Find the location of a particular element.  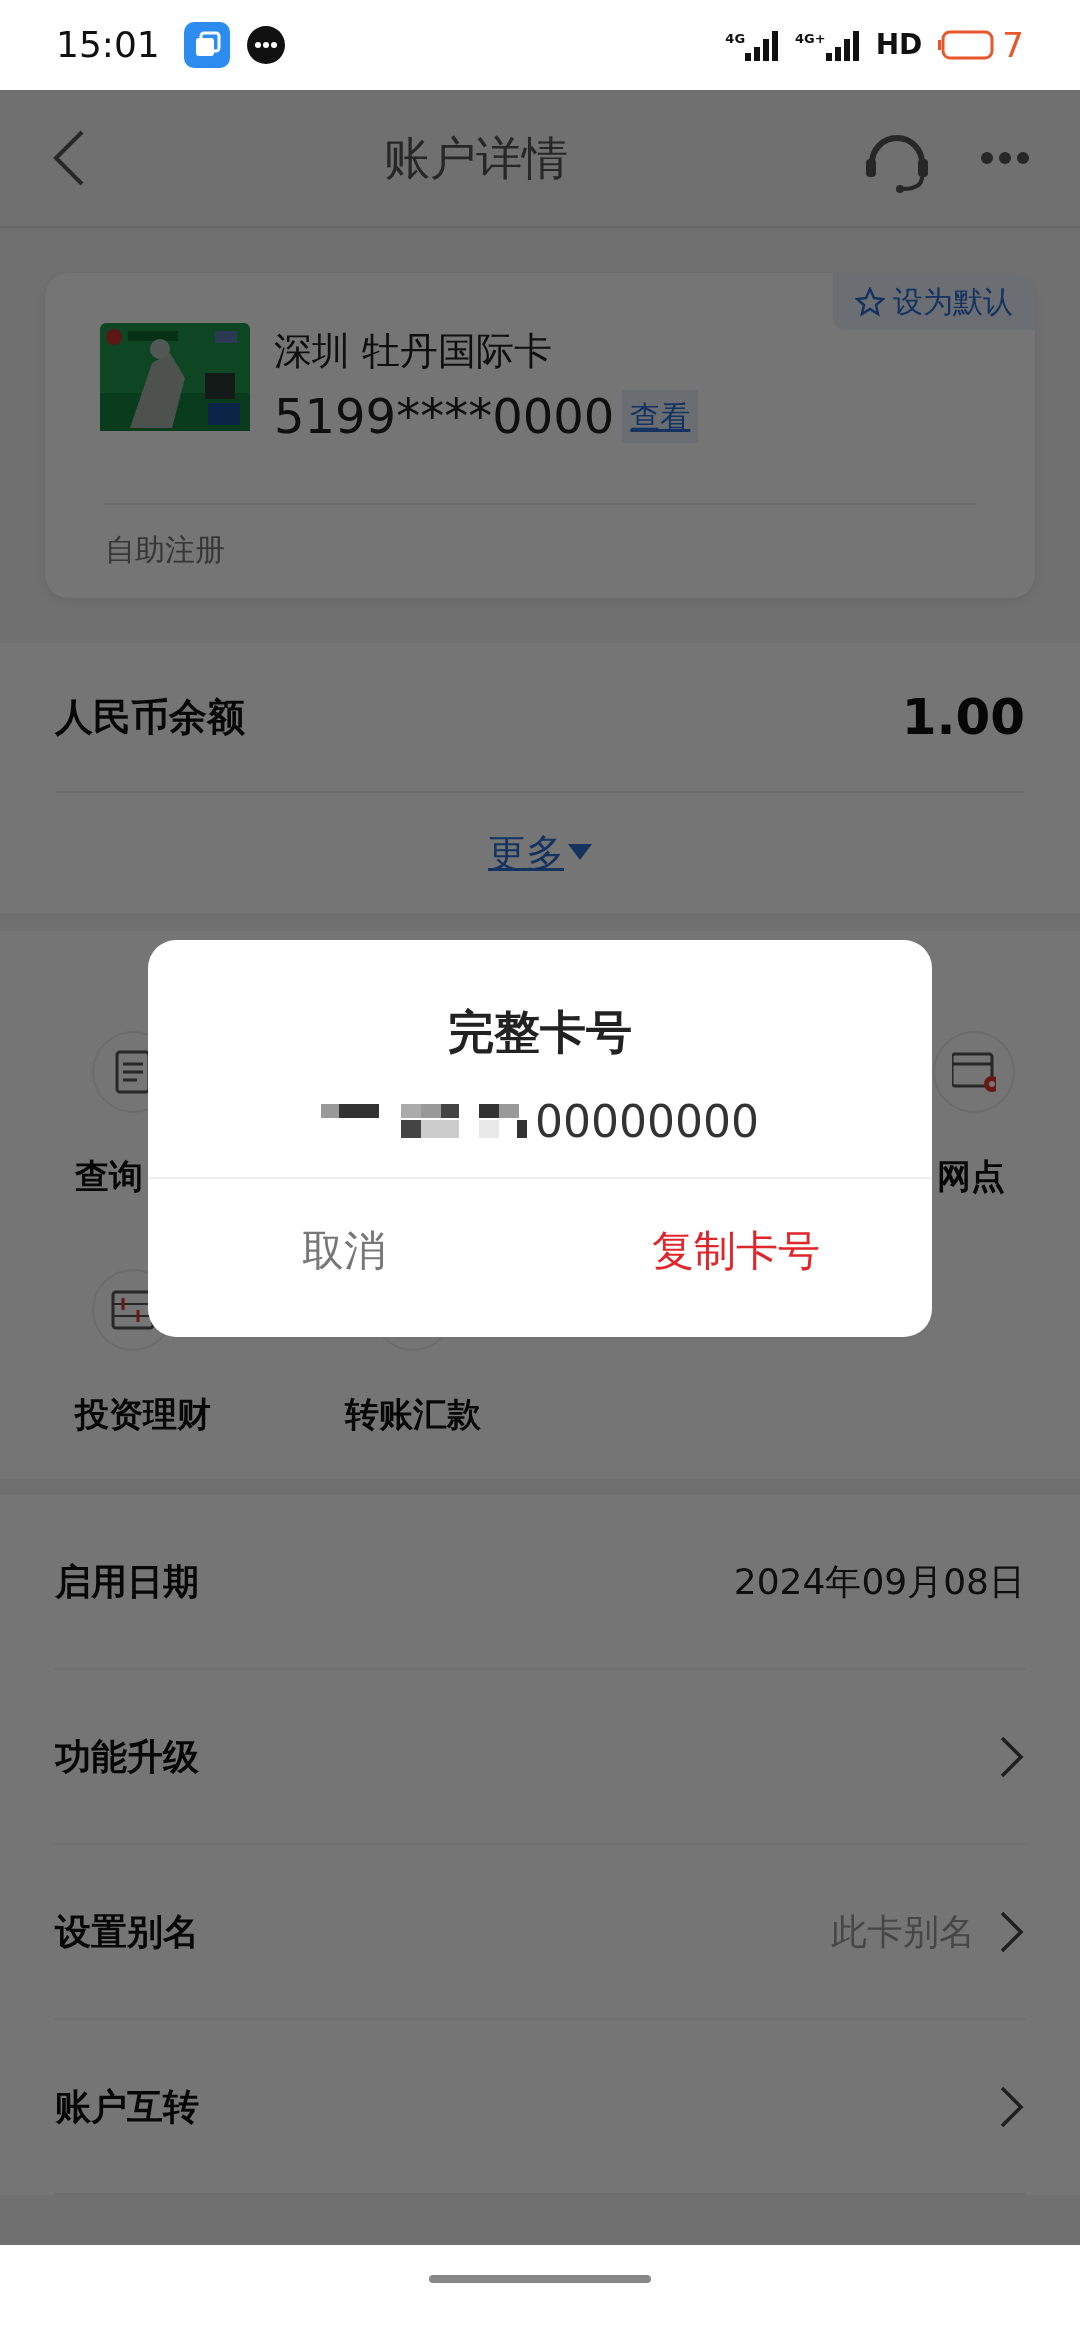

card-name: 深圳 牡丹国际卡 is located at coordinates (414, 351).